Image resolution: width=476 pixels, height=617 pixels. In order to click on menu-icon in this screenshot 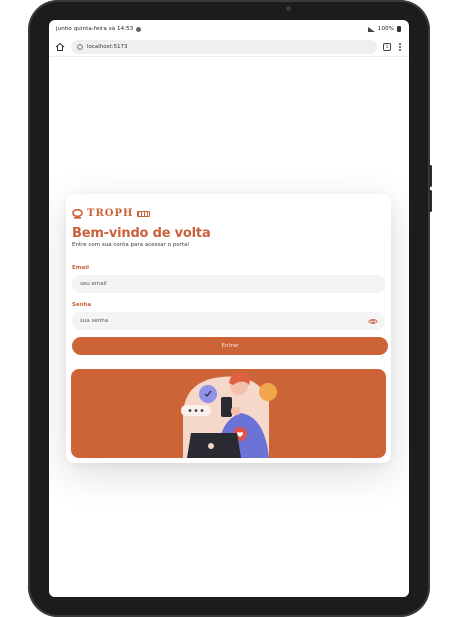, I will do `click(400, 47)`.